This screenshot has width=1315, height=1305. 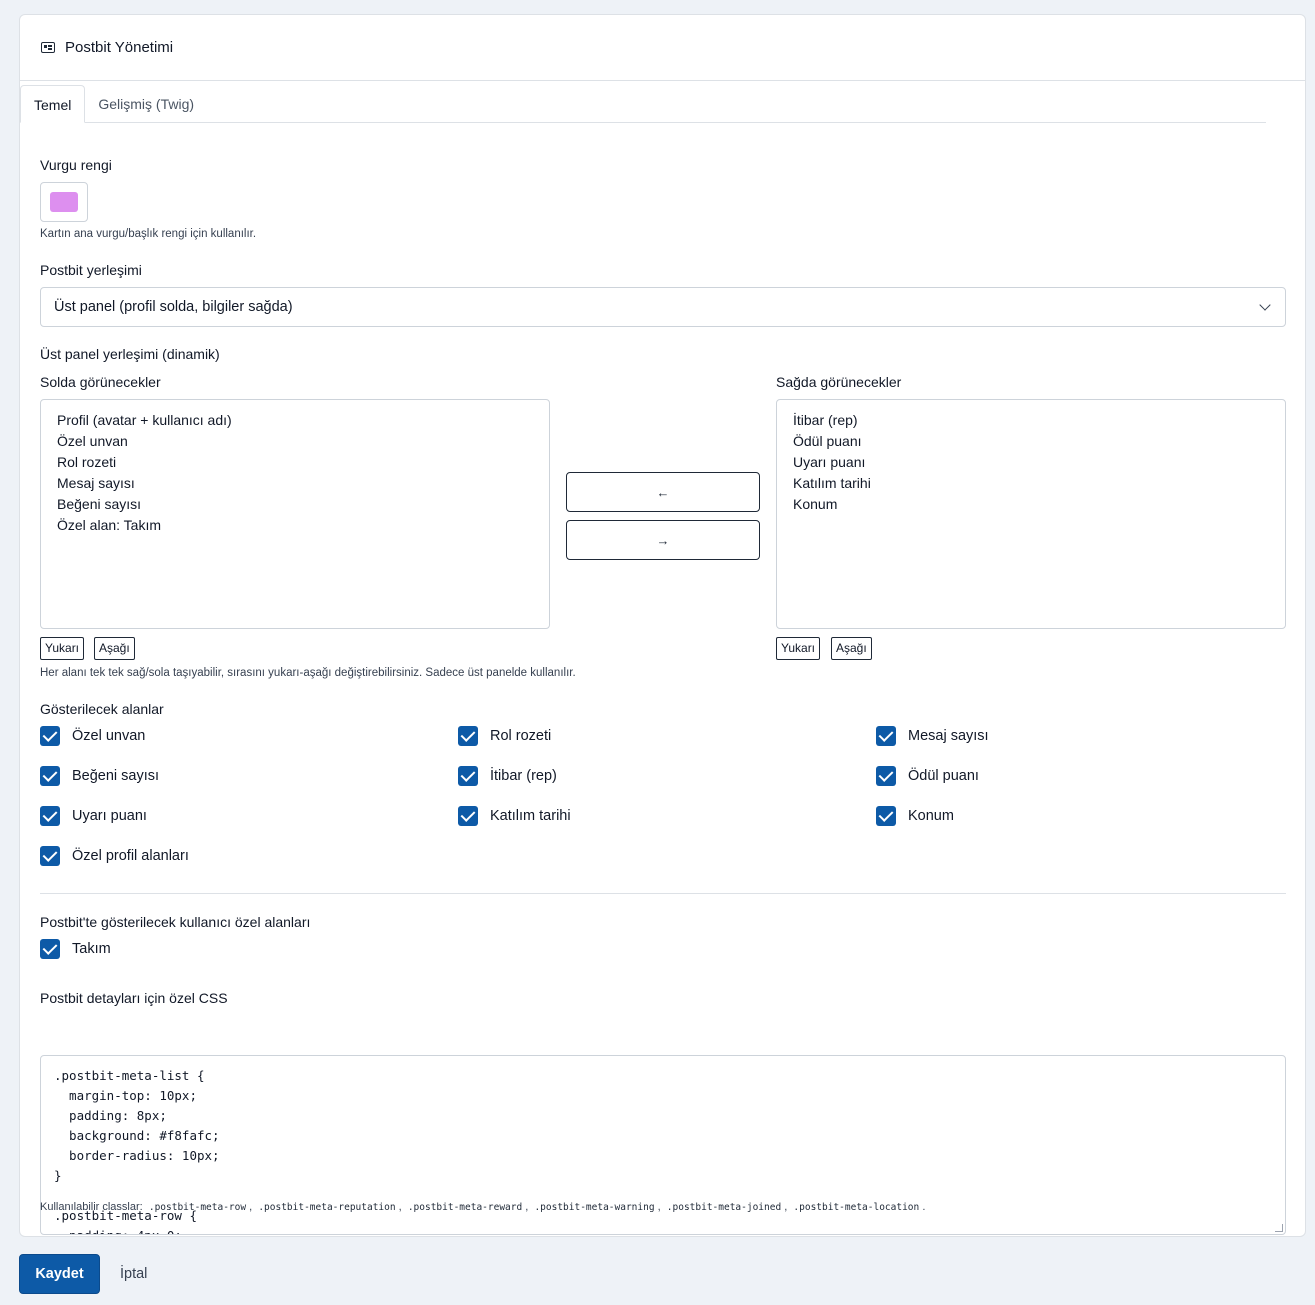 What do you see at coordinates (724, 1207) in the screenshot?
I see `class-code: .postbit-meta-joined` at bounding box center [724, 1207].